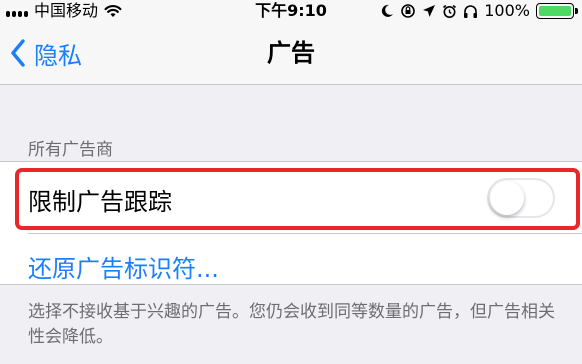 This screenshot has width=582, height=364. I want to click on page-title: 广告, so click(291, 53).